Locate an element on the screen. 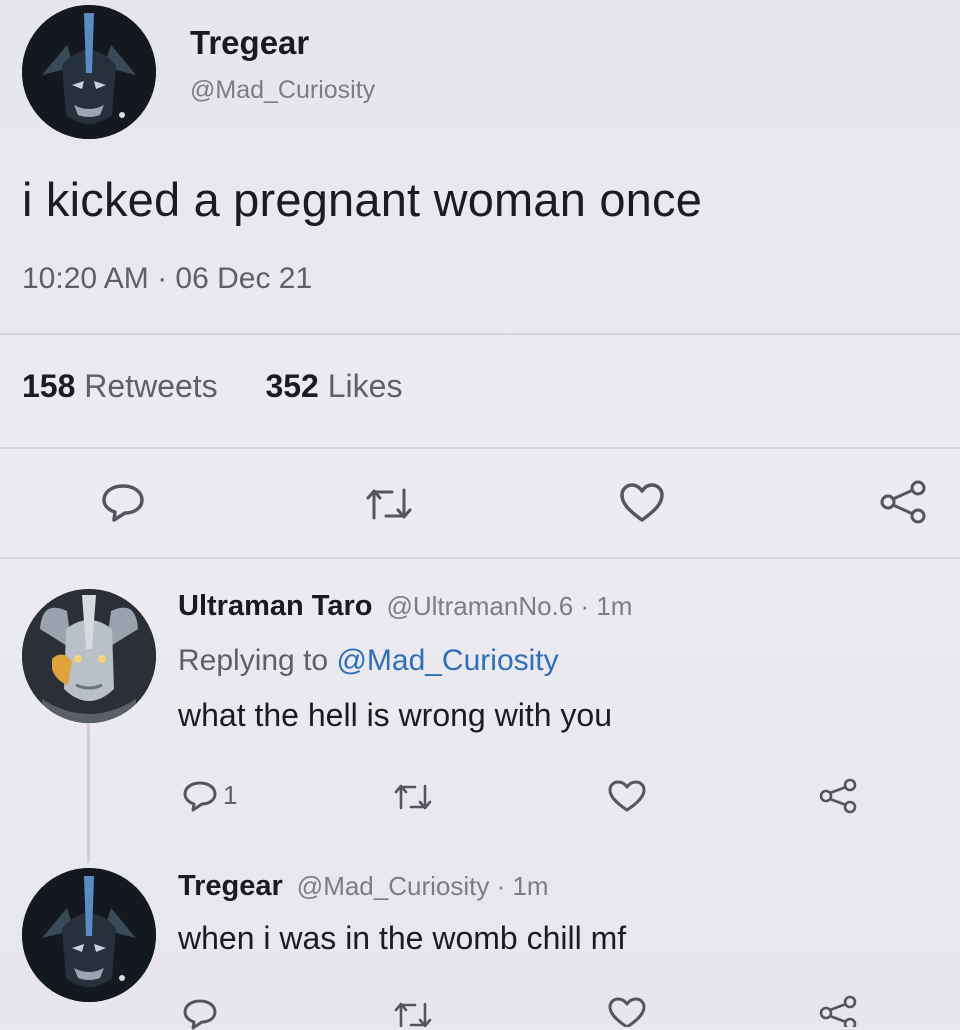 The image size is (960, 1030). main-tweet-timestamp: 10:20 AM · 06 Dec 21 is located at coordinates (167, 279).